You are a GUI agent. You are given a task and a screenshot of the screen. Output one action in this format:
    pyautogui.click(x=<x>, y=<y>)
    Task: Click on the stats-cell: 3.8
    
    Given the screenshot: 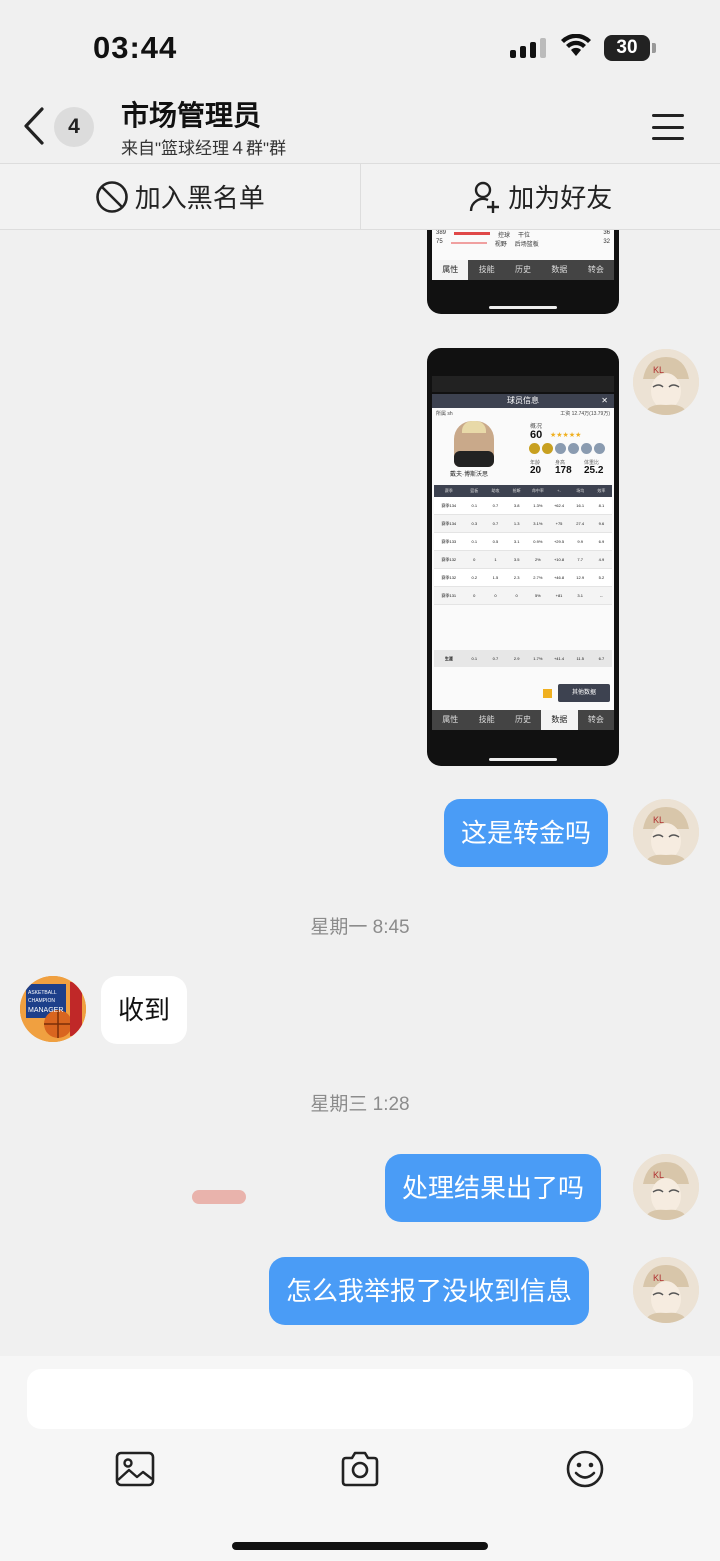 What is the action you would take?
    pyautogui.click(x=516, y=505)
    